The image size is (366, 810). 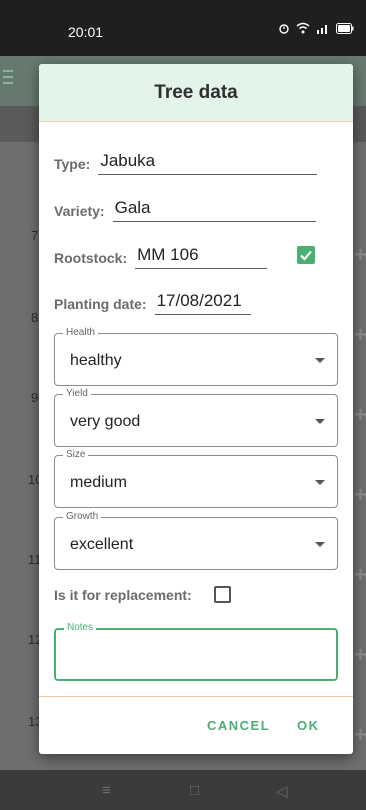 What do you see at coordinates (76, 454) in the screenshot?
I see `size-legend: Size` at bounding box center [76, 454].